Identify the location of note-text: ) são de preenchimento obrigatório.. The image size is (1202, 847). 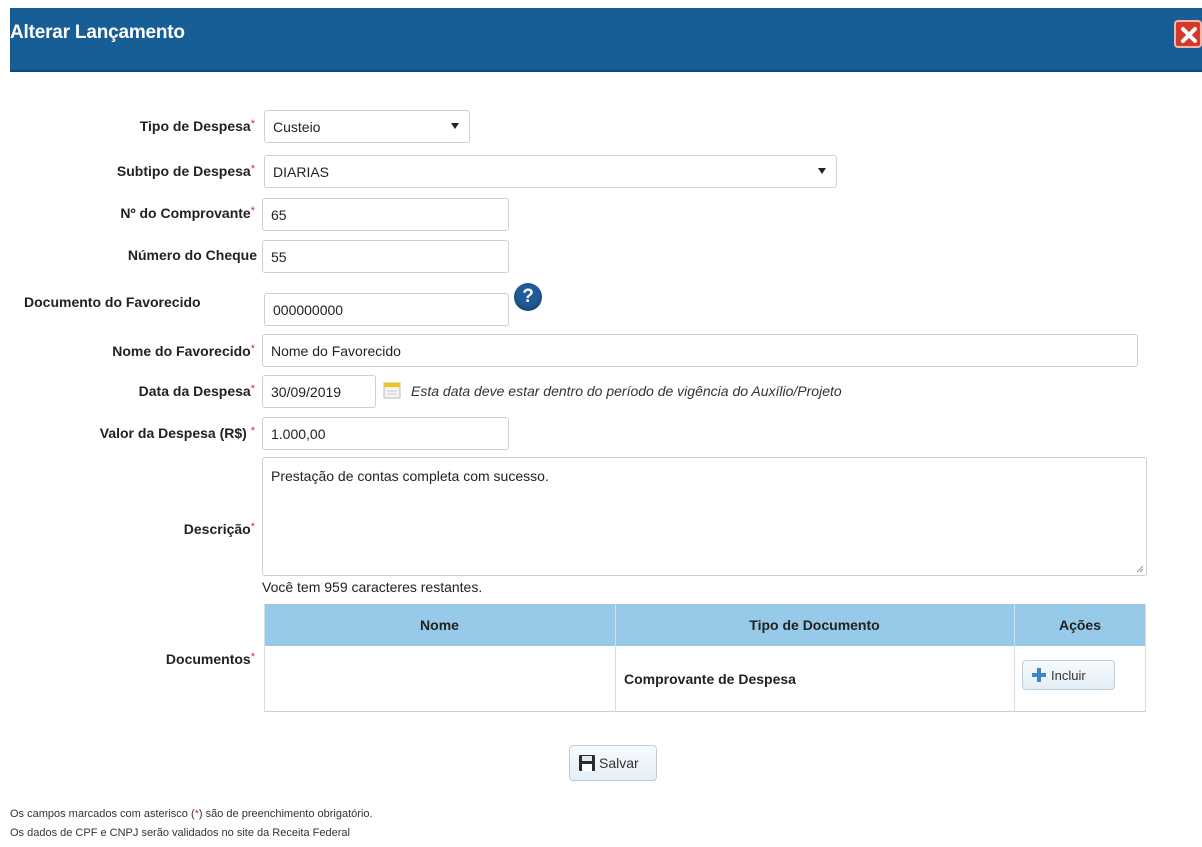
(285, 814).